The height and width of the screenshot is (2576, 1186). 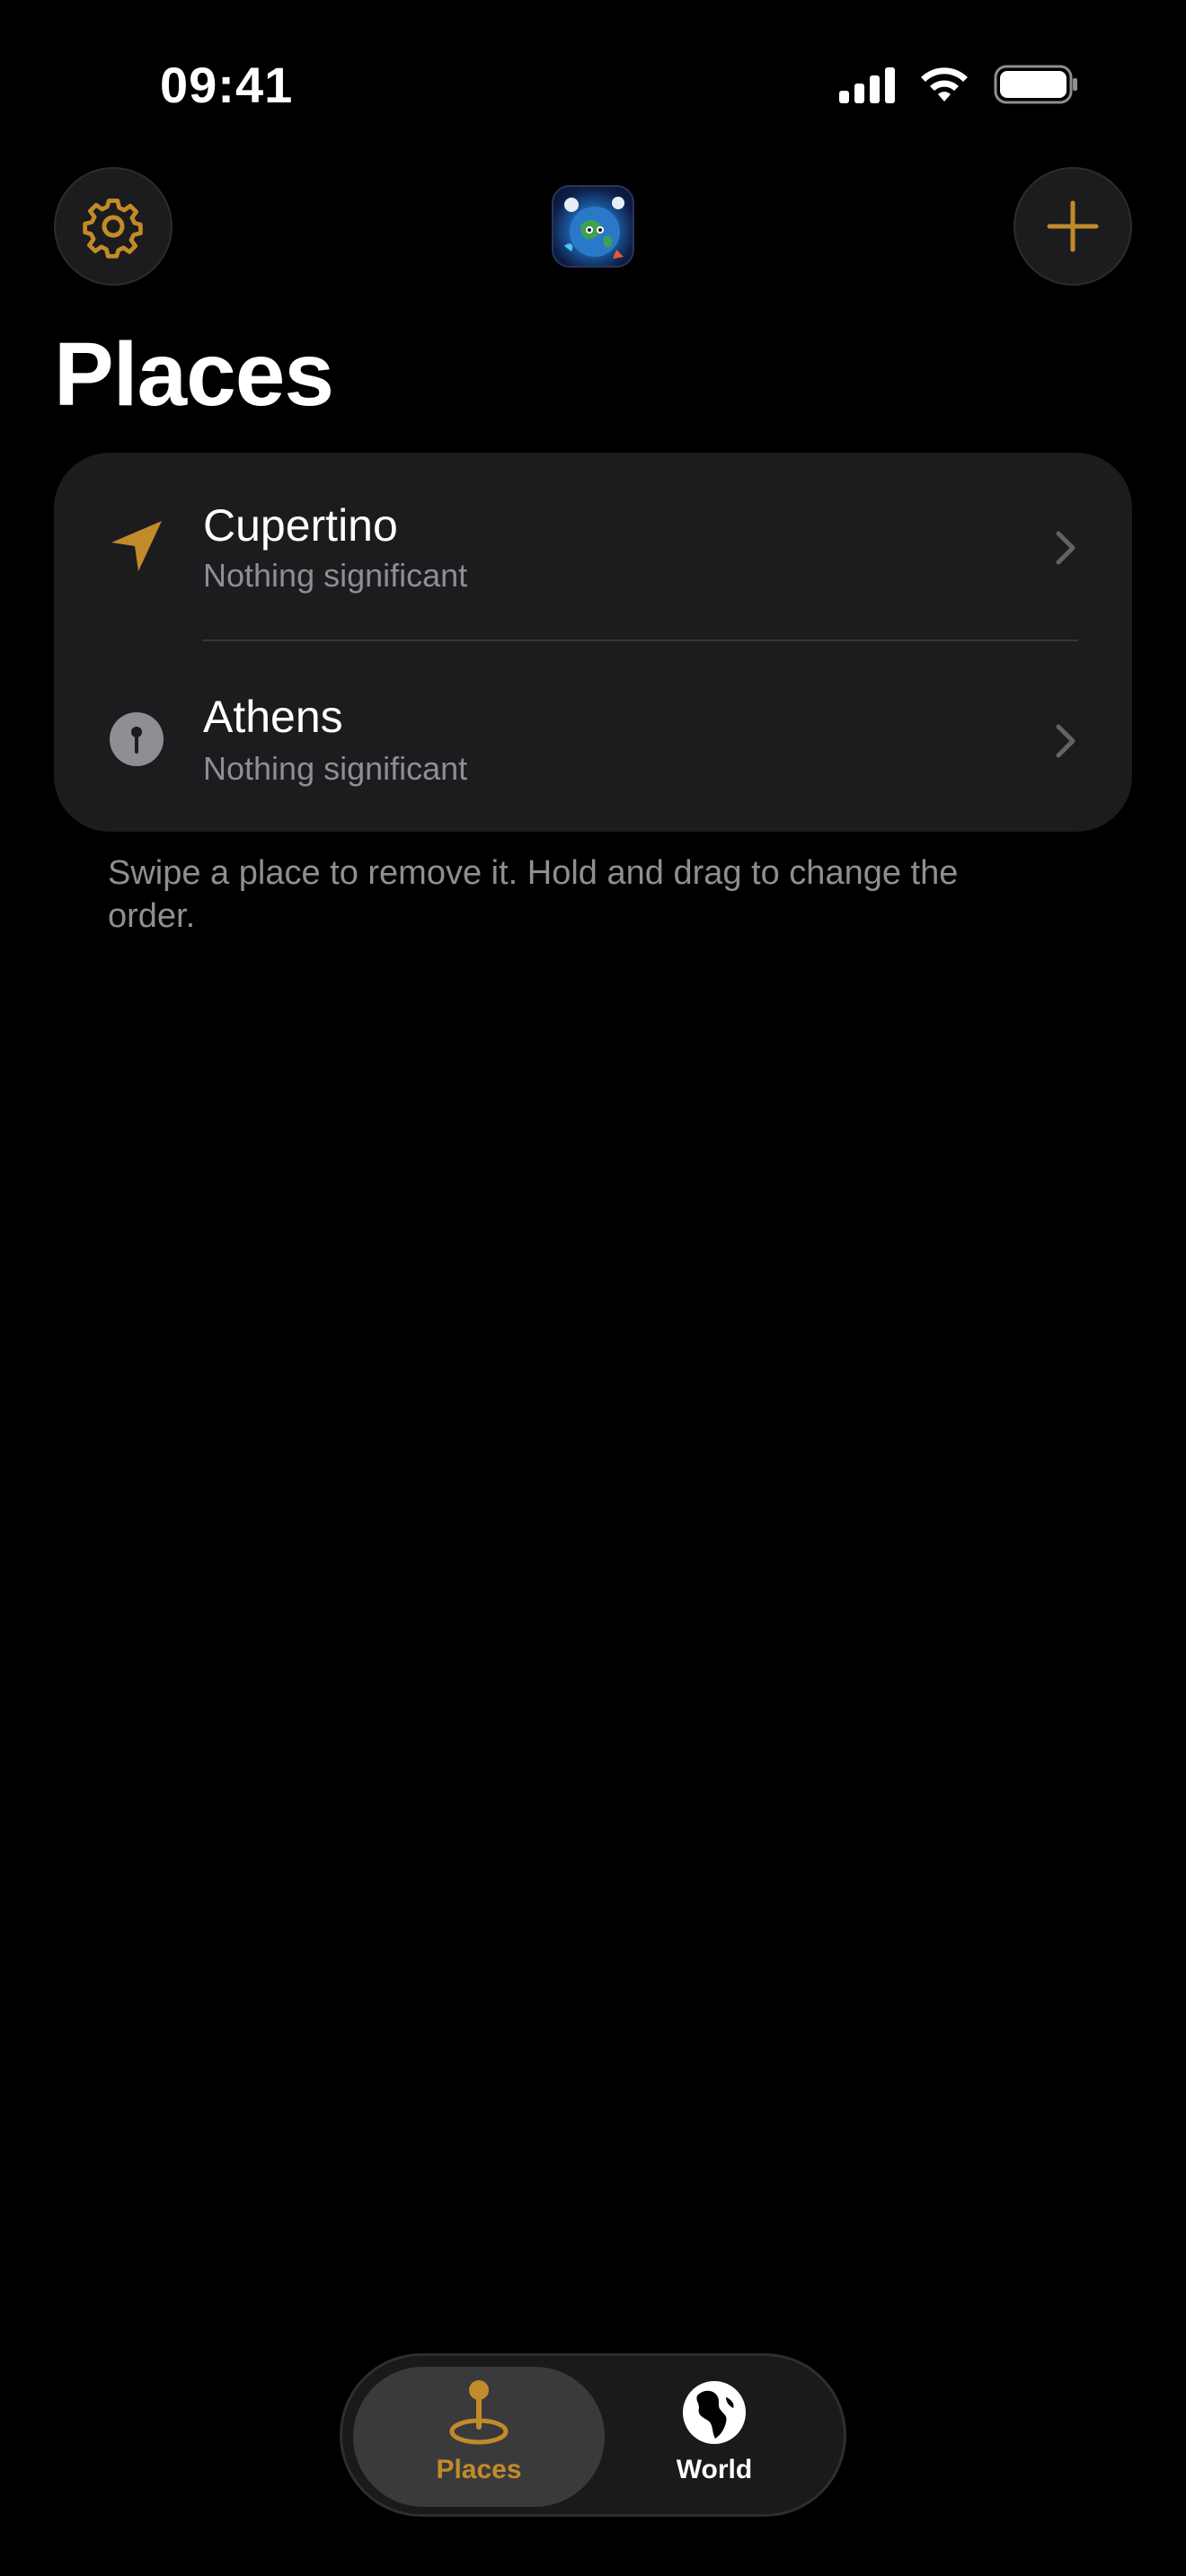 I want to click on earth-app-icon, so click(x=593, y=226).